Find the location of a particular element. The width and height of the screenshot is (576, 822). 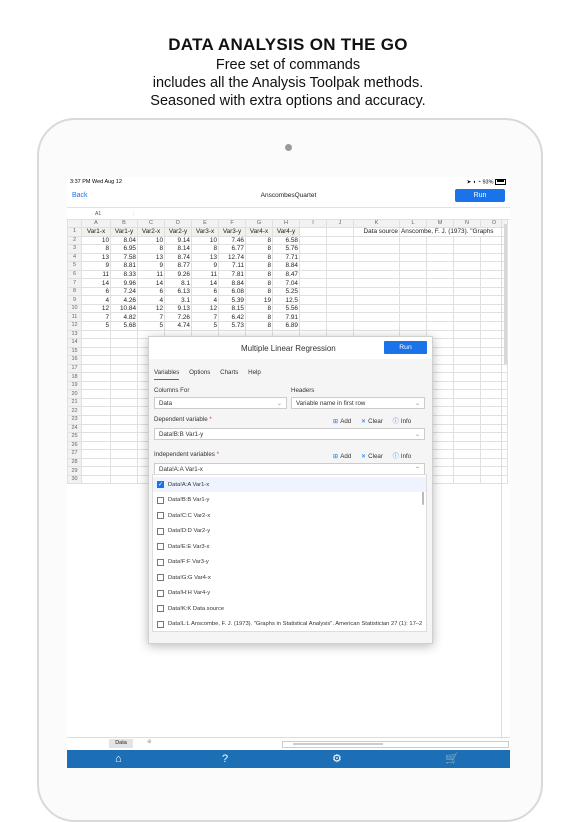

row-header: 13 is located at coordinates (74, 334).